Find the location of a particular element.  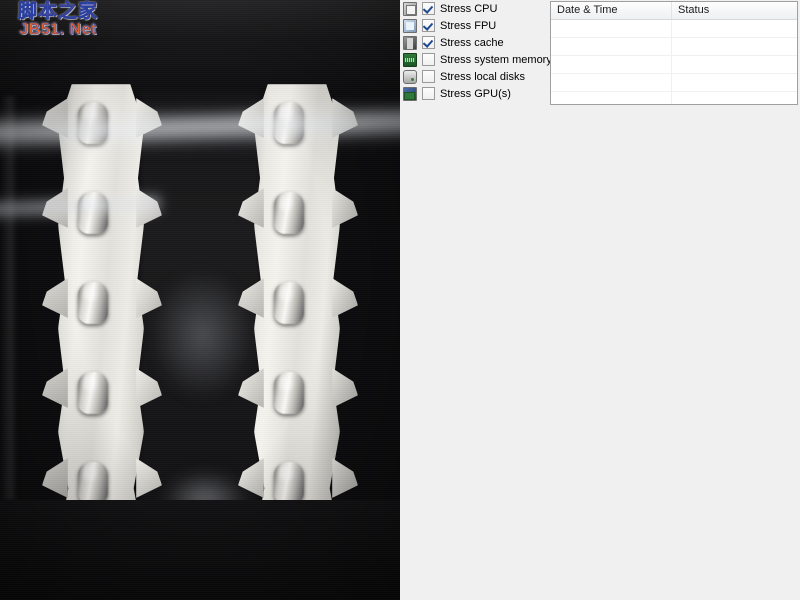

event-log-panel: Date & Time Status is located at coordinates (674, 53).